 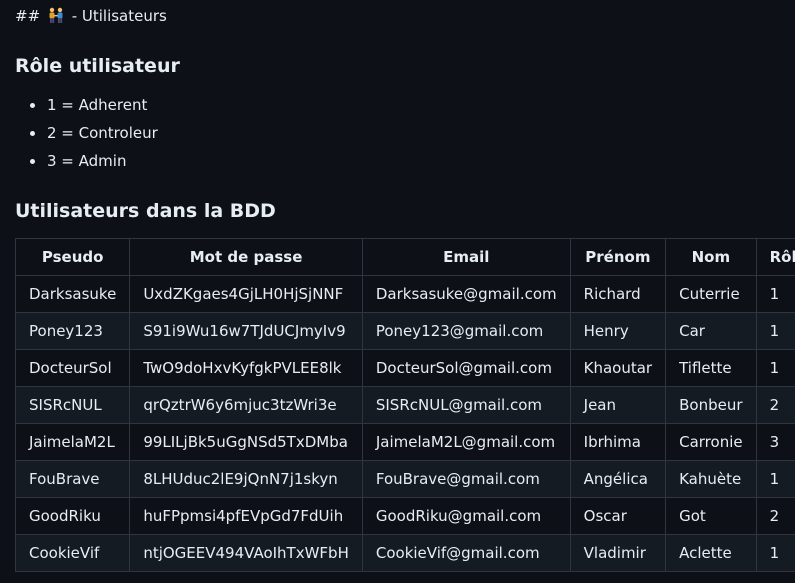 What do you see at coordinates (466, 294) in the screenshot?
I see `cell-email: Darksasuke@gmail.com` at bounding box center [466, 294].